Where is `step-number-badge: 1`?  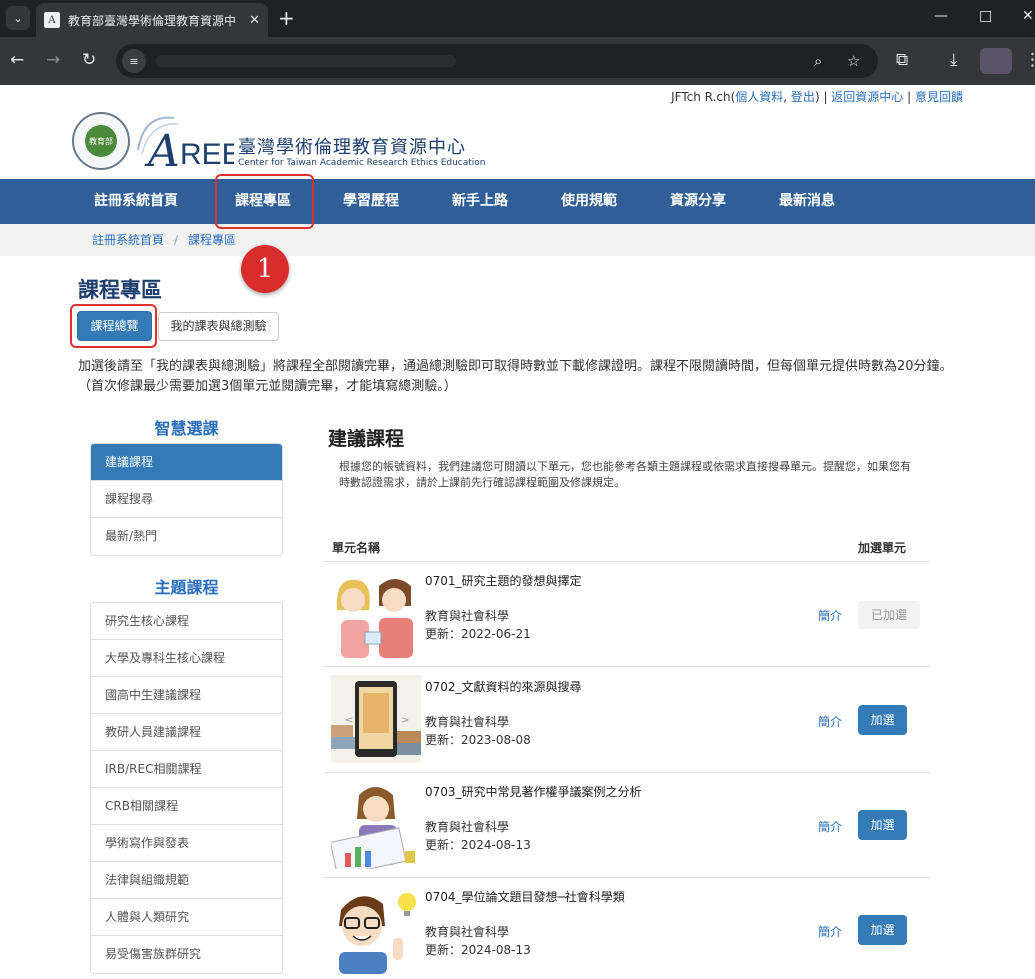 step-number-badge: 1 is located at coordinates (265, 269).